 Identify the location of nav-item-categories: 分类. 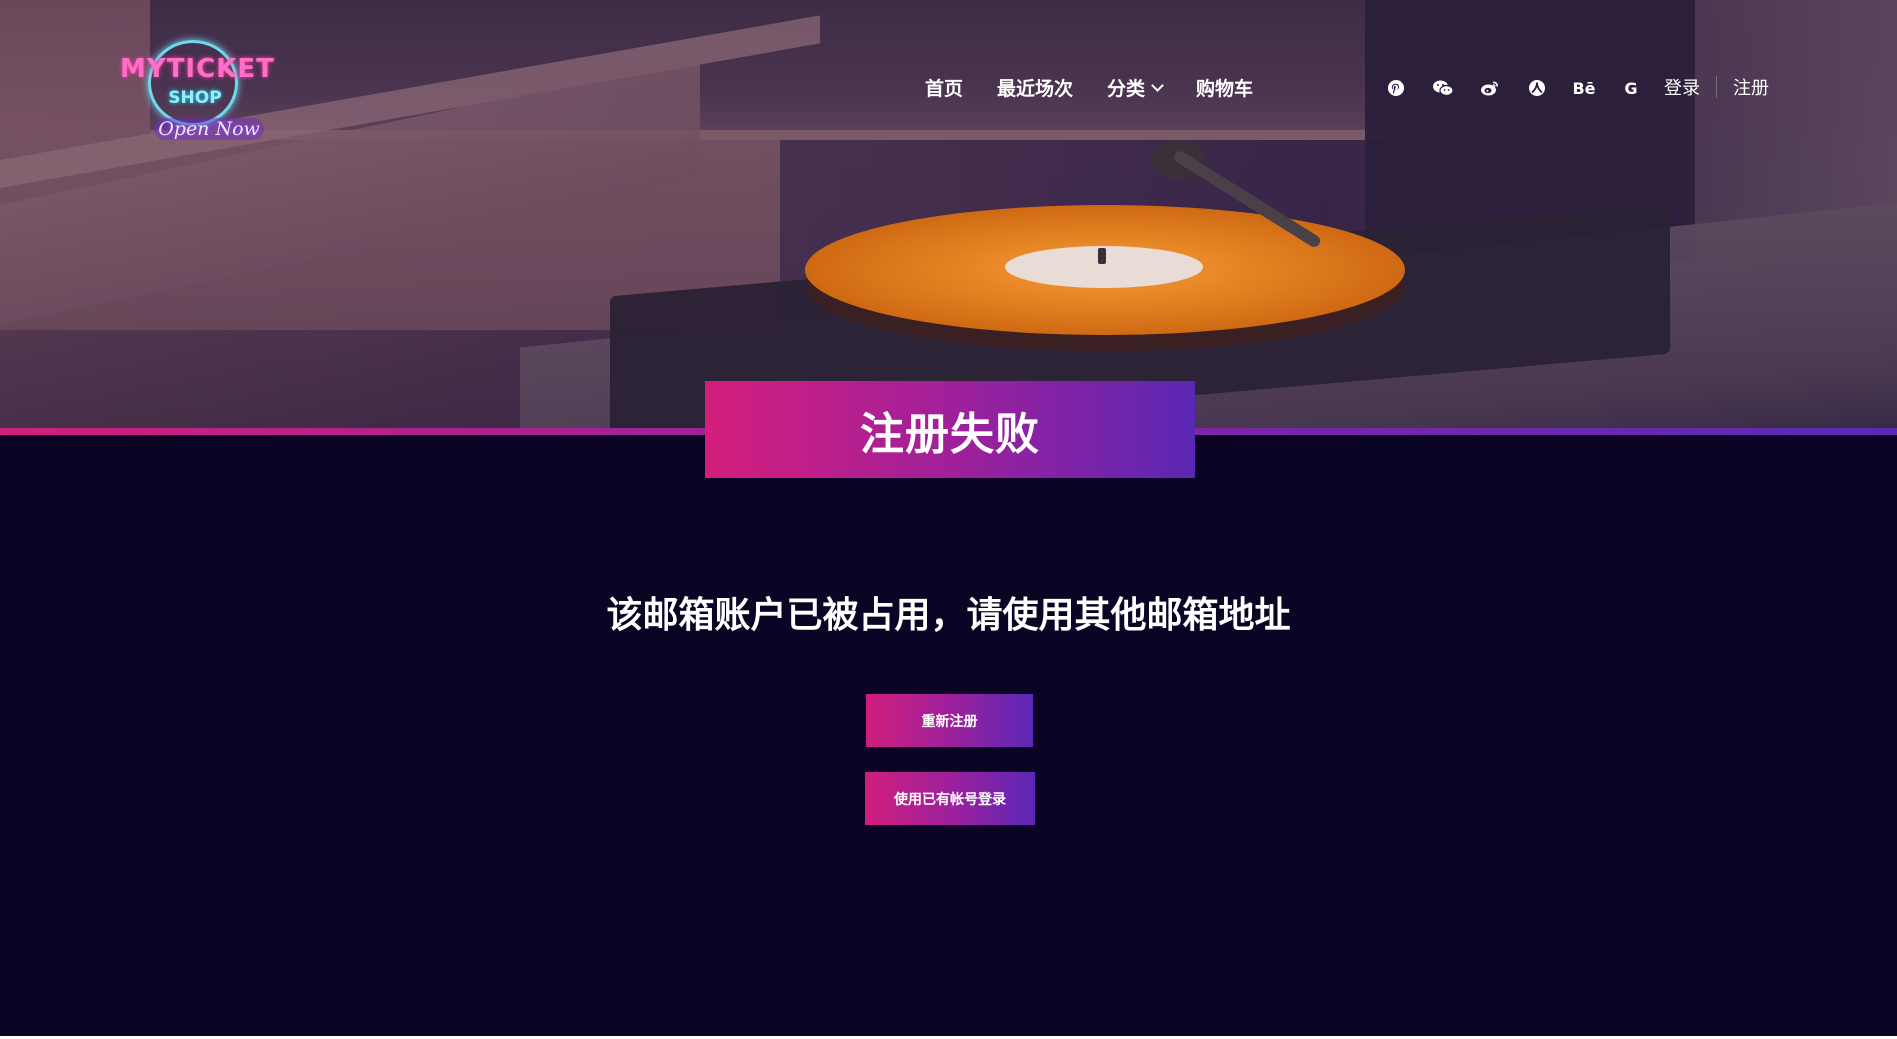
(1135, 87).